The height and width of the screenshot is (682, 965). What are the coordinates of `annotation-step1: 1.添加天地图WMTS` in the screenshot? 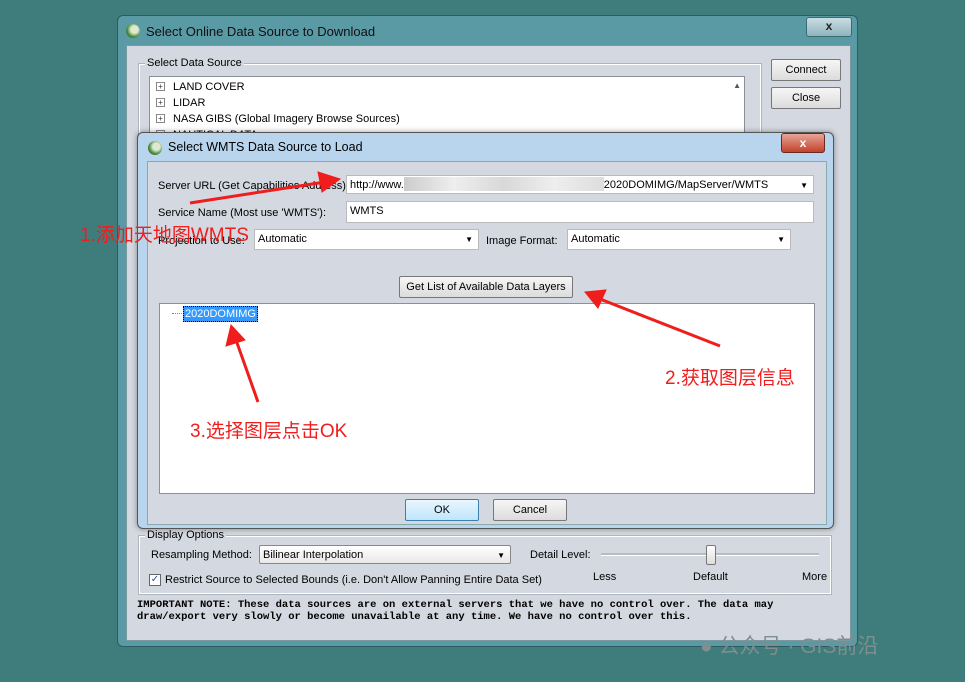 It's located at (164, 235).